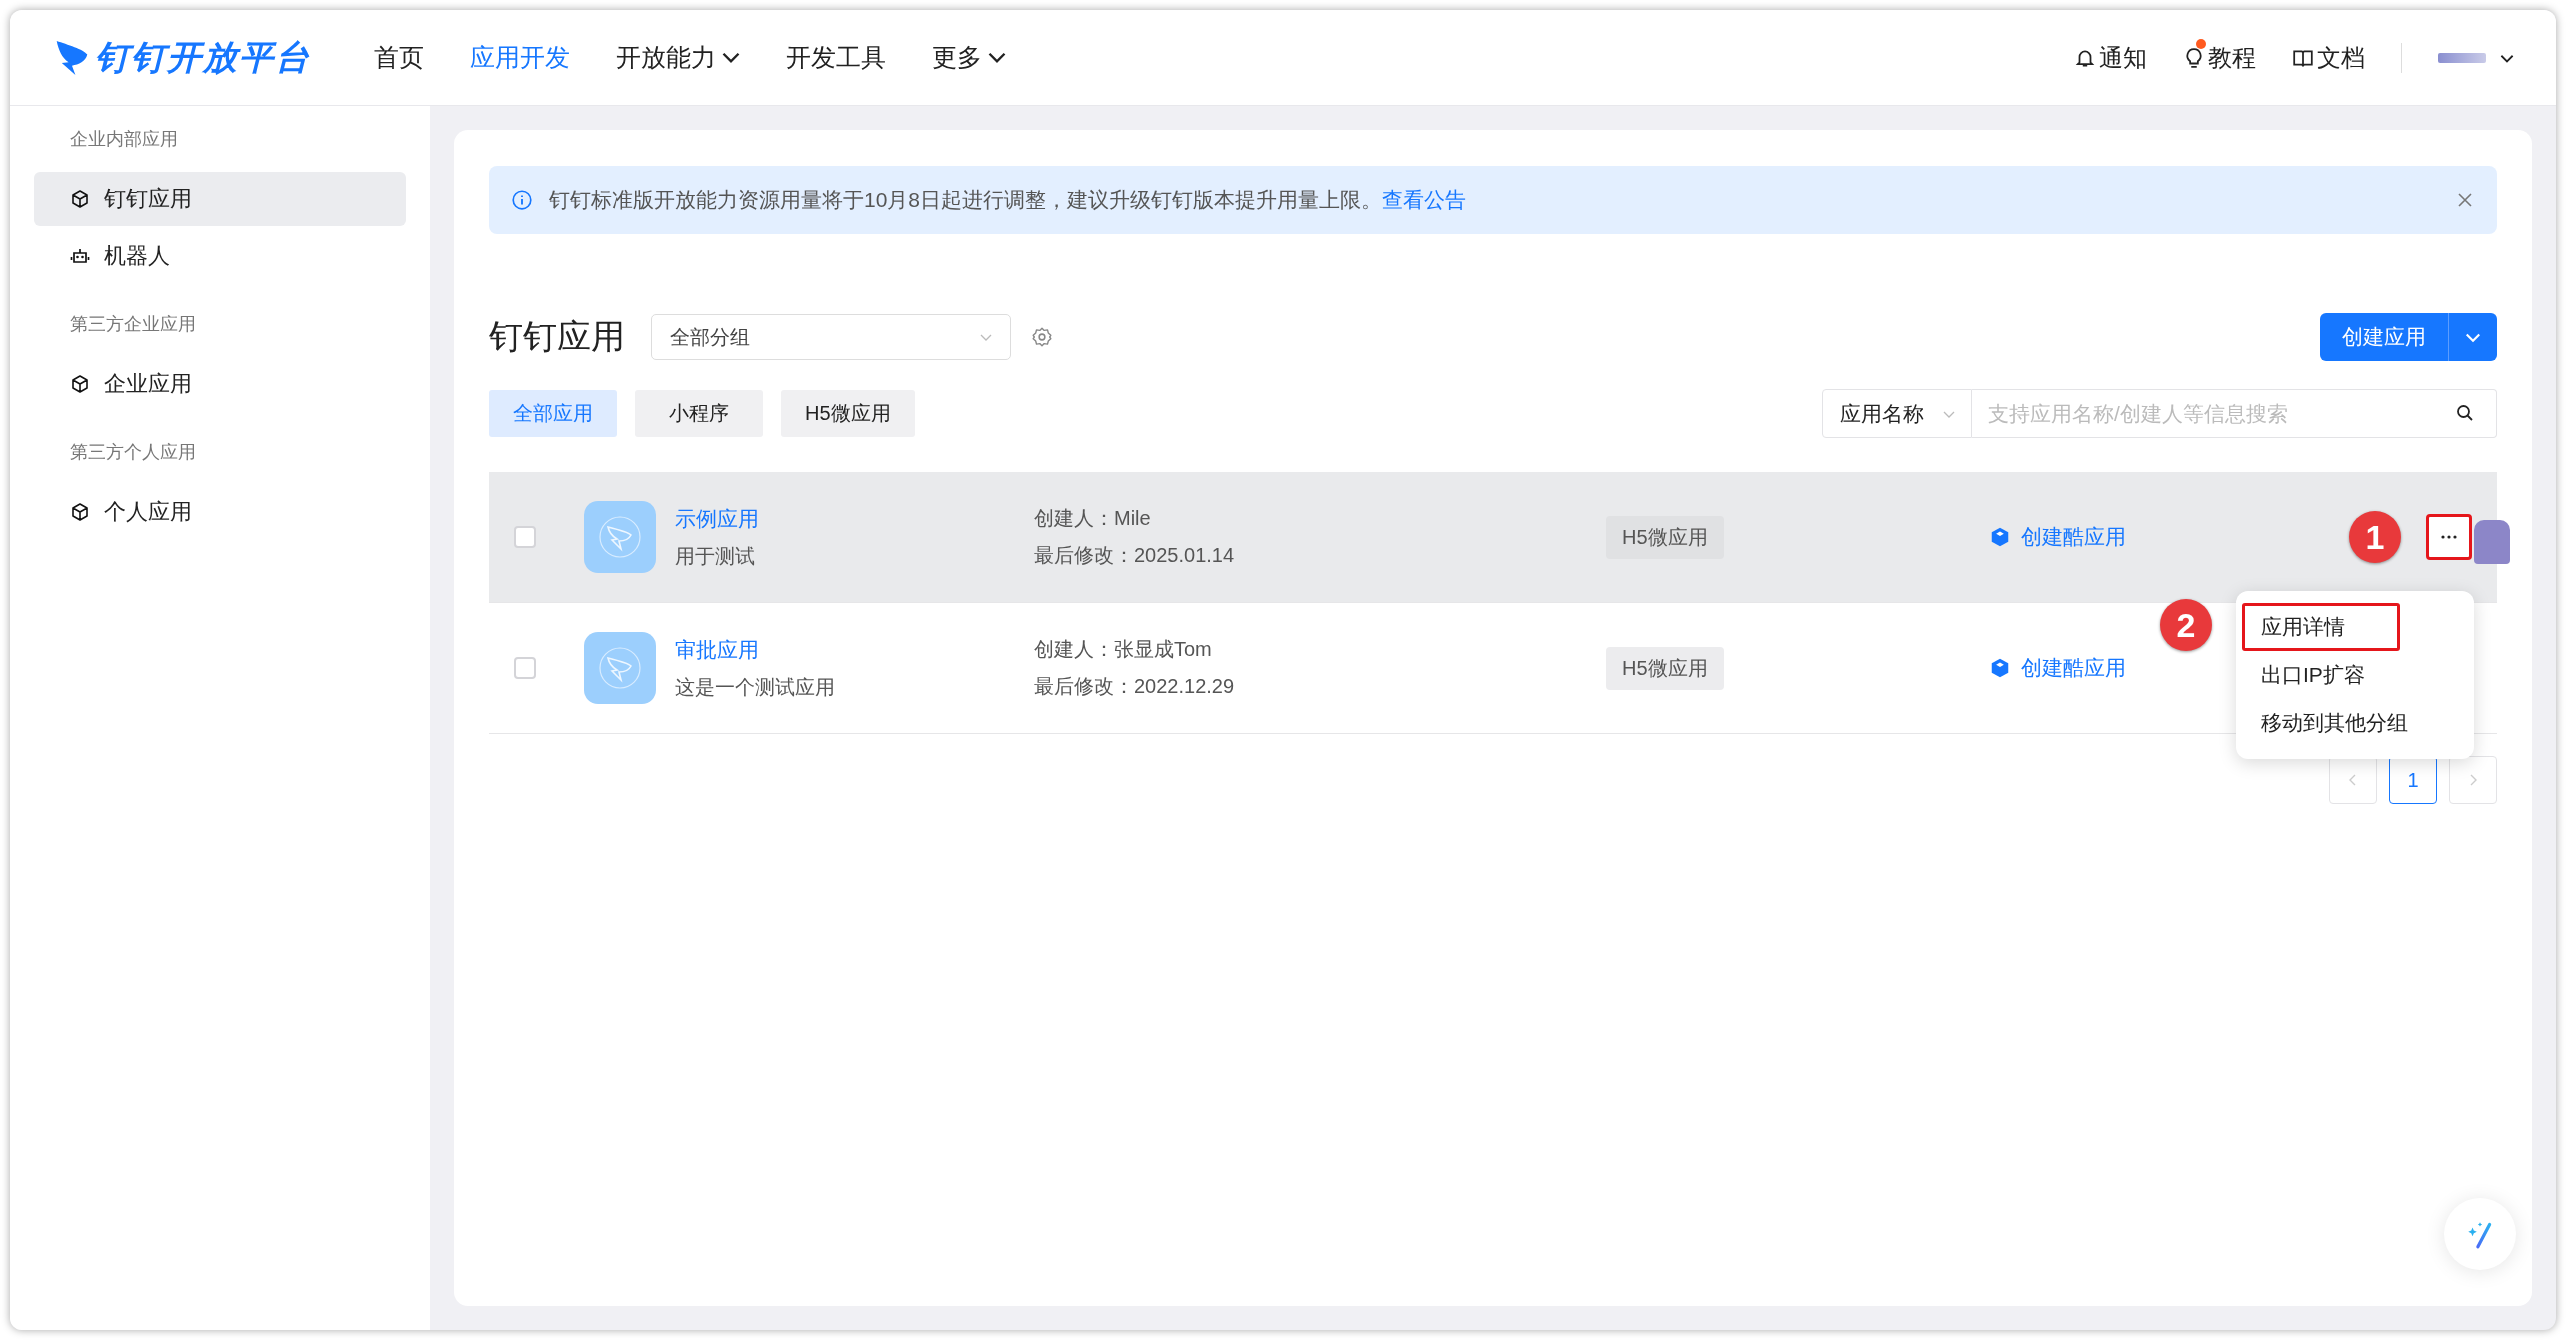 This screenshot has height=1342, width=2569. Describe the element at coordinates (124, 139) in the screenshot. I see `sidebar-section-title: 企业内部应用` at that location.